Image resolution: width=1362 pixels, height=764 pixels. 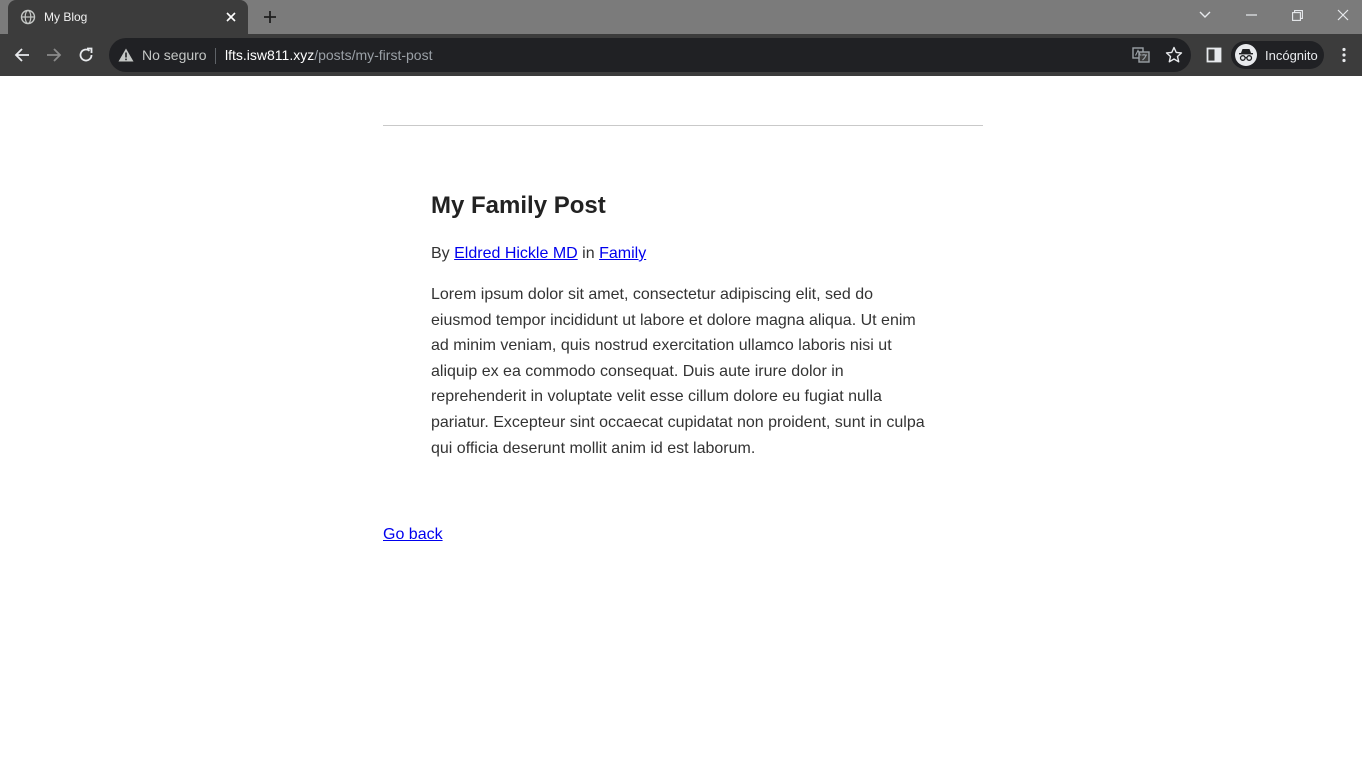 I want to click on url-host: lfts.isw811.xyz, so click(x=270, y=55).